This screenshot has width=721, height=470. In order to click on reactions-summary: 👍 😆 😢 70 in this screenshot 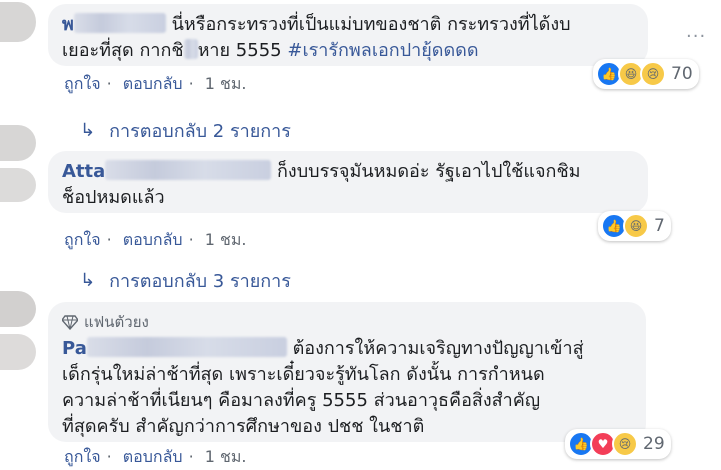, I will do `click(646, 74)`.